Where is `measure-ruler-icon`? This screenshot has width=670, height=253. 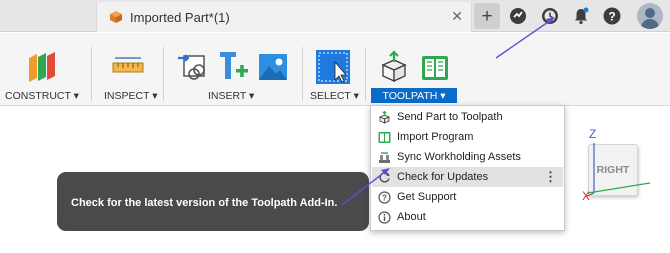
measure-ruler-icon is located at coordinates (128, 67).